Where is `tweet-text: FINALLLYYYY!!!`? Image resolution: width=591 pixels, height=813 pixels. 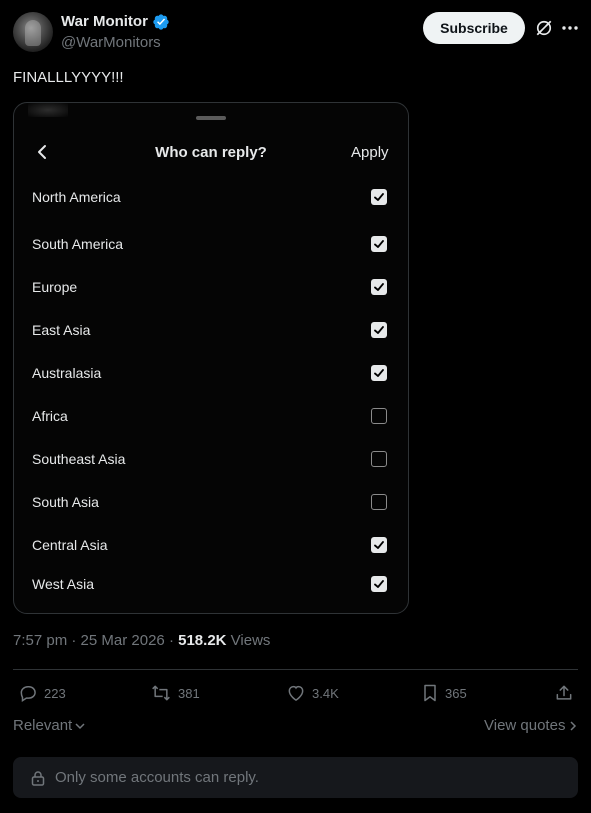
tweet-text: FINALLLYYYY!!! is located at coordinates (68, 77).